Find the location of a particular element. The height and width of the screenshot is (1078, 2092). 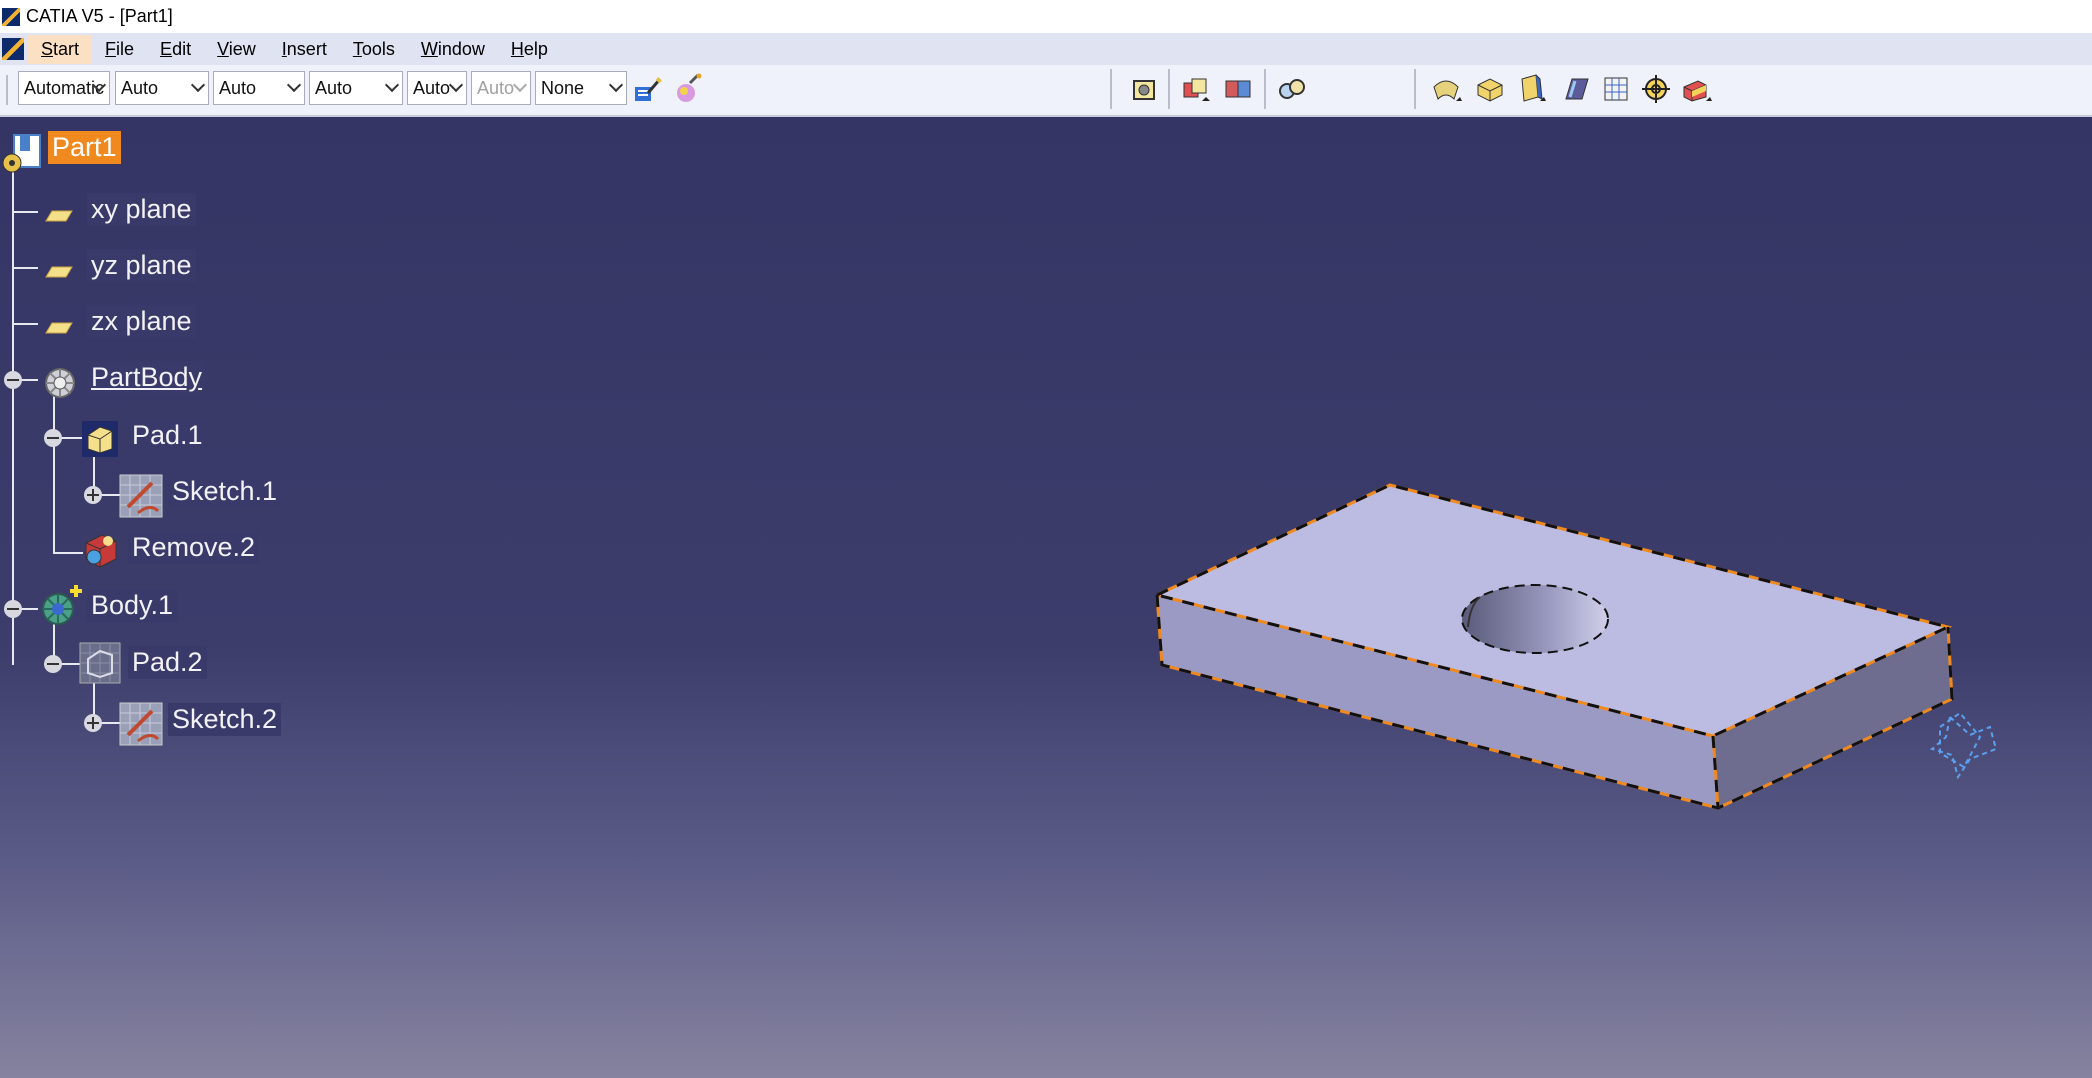

tree-node-zx-plane: zx plane is located at coordinates (141, 321).